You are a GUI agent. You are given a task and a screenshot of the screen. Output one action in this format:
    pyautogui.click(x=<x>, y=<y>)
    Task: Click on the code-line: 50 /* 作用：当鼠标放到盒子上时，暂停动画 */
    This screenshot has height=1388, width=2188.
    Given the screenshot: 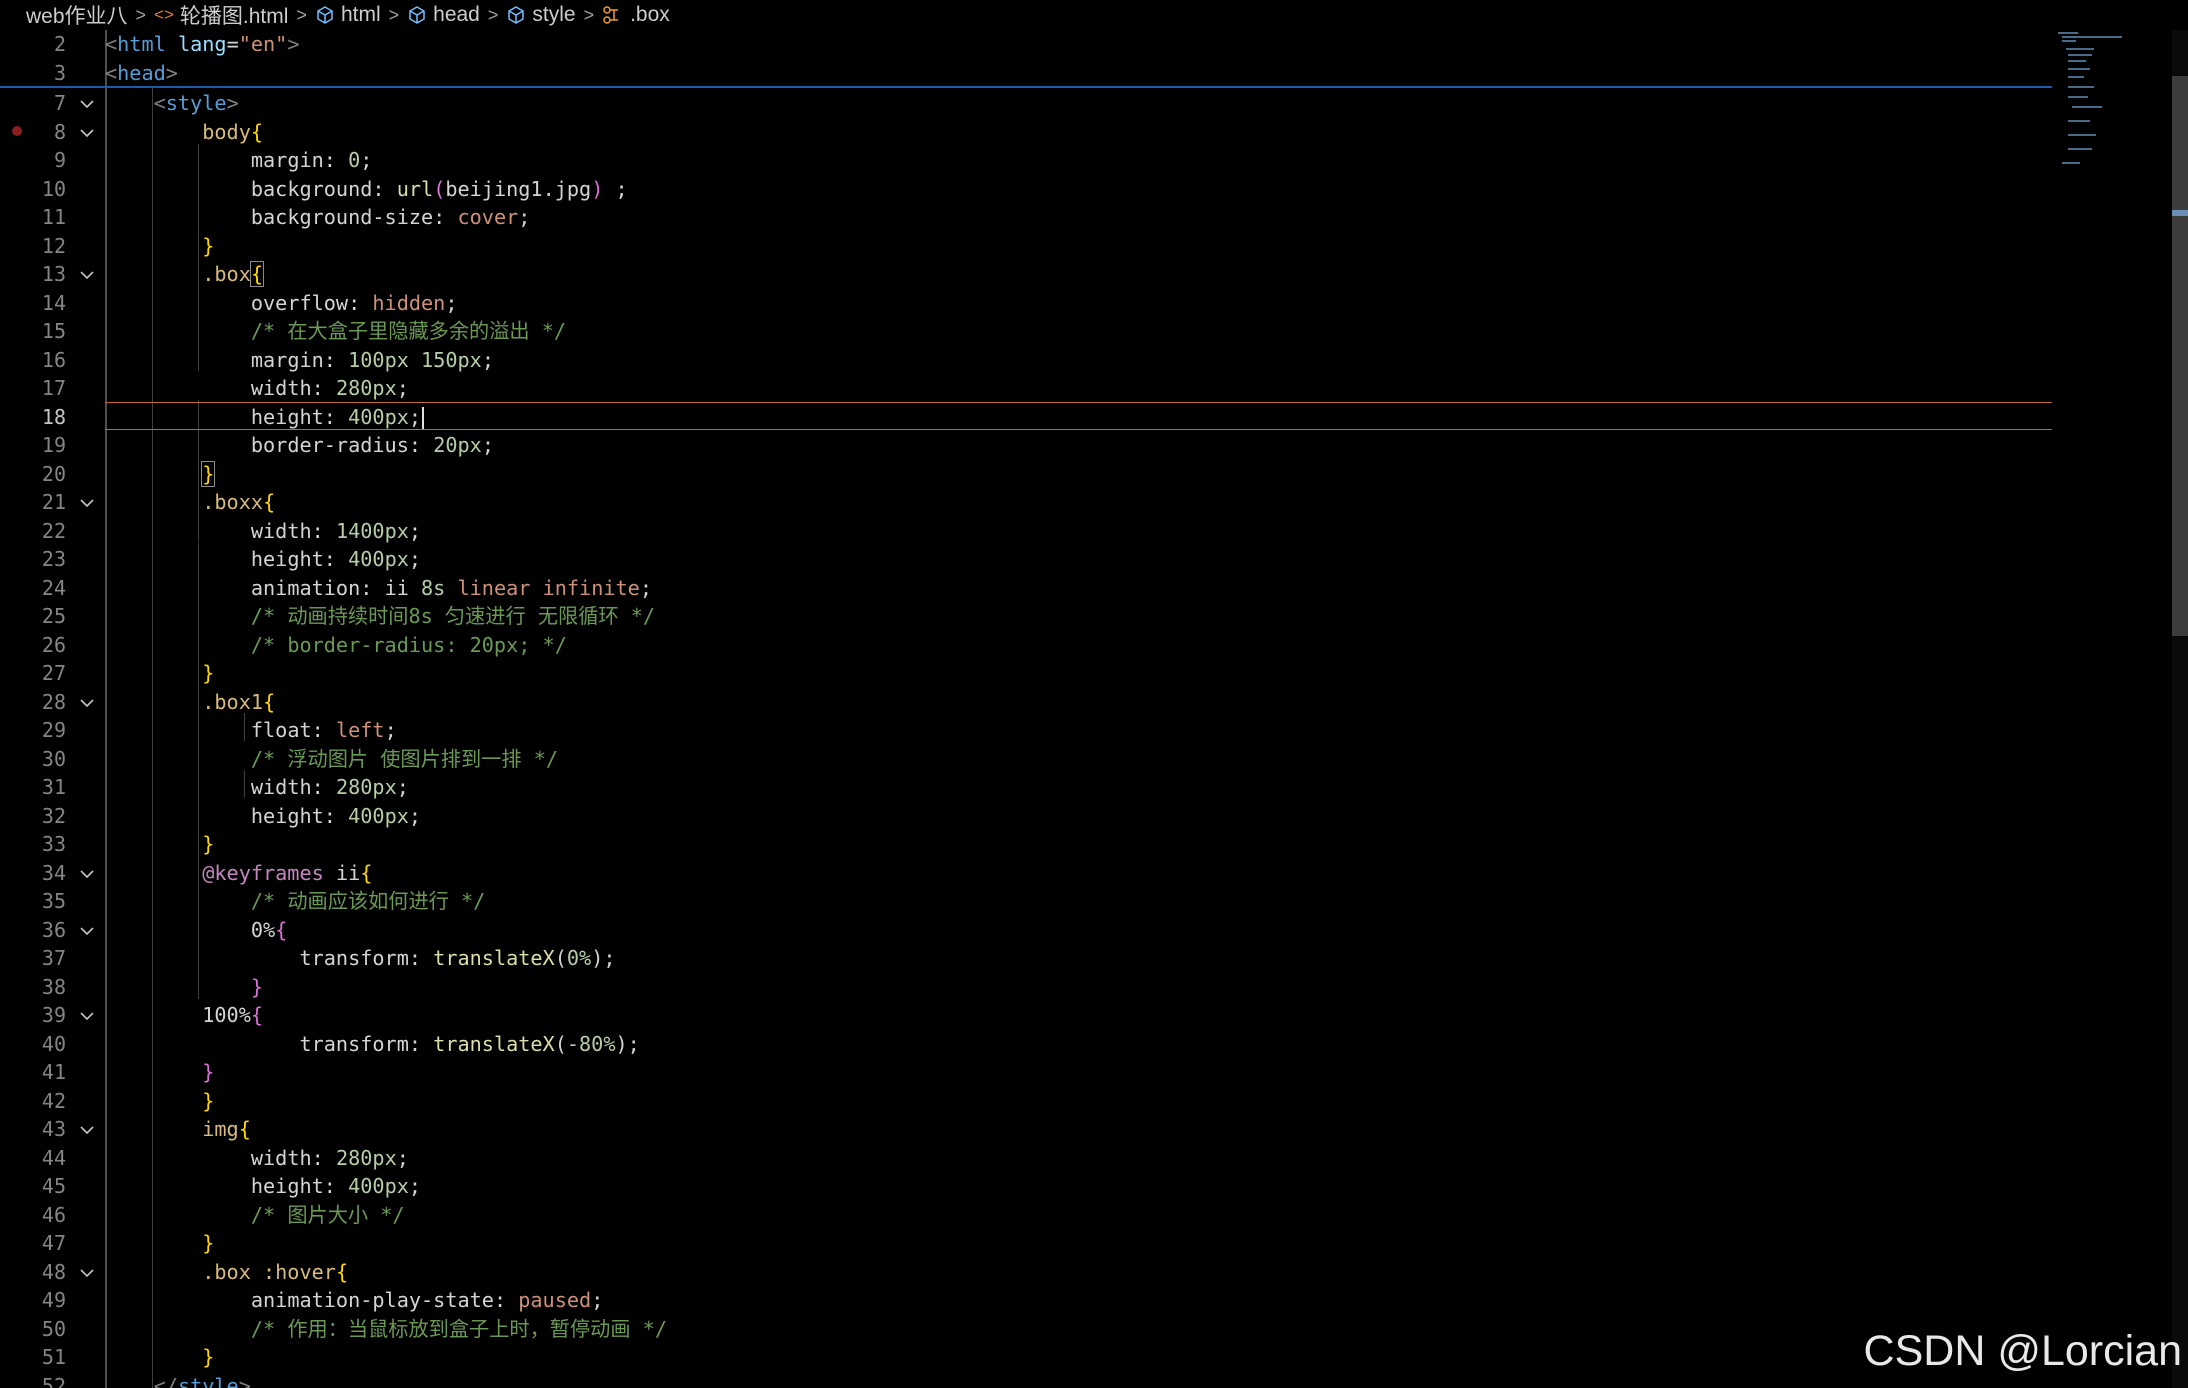 What is the action you would take?
    pyautogui.click(x=1026, y=1329)
    